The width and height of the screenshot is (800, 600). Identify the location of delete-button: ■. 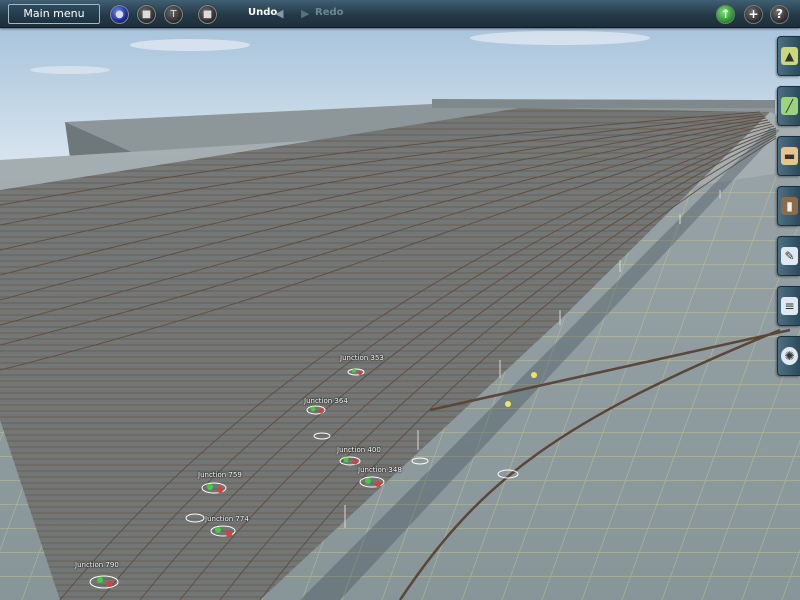
(207, 14).